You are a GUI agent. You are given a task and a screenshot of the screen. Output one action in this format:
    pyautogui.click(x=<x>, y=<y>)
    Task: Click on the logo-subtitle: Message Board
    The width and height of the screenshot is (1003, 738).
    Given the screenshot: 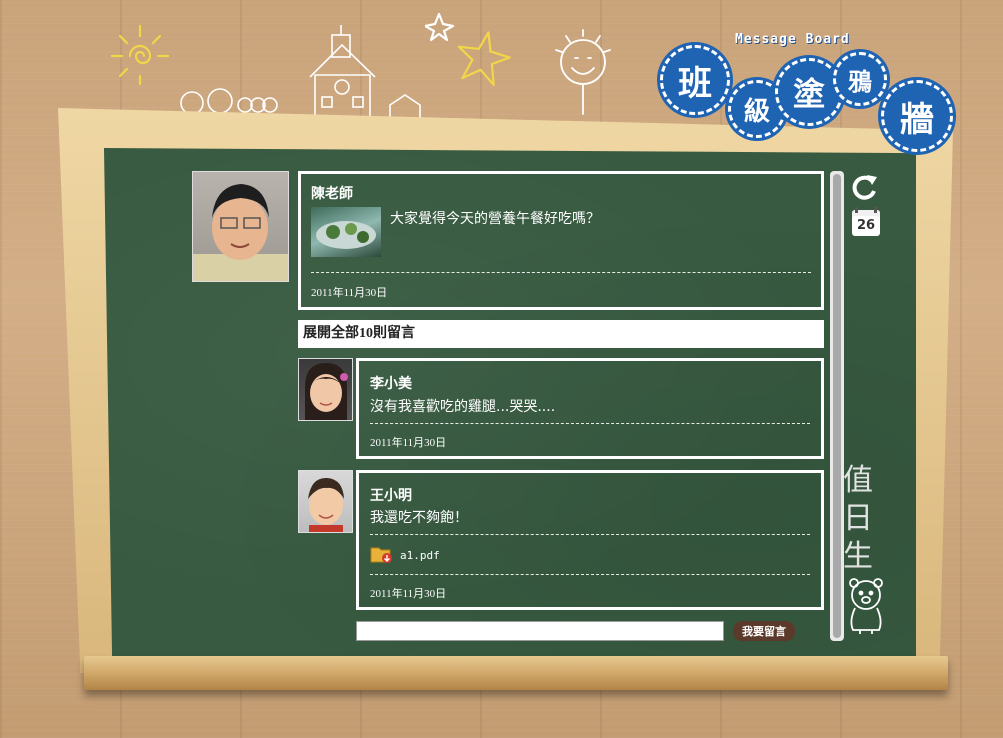 What is the action you would take?
    pyautogui.click(x=792, y=39)
    